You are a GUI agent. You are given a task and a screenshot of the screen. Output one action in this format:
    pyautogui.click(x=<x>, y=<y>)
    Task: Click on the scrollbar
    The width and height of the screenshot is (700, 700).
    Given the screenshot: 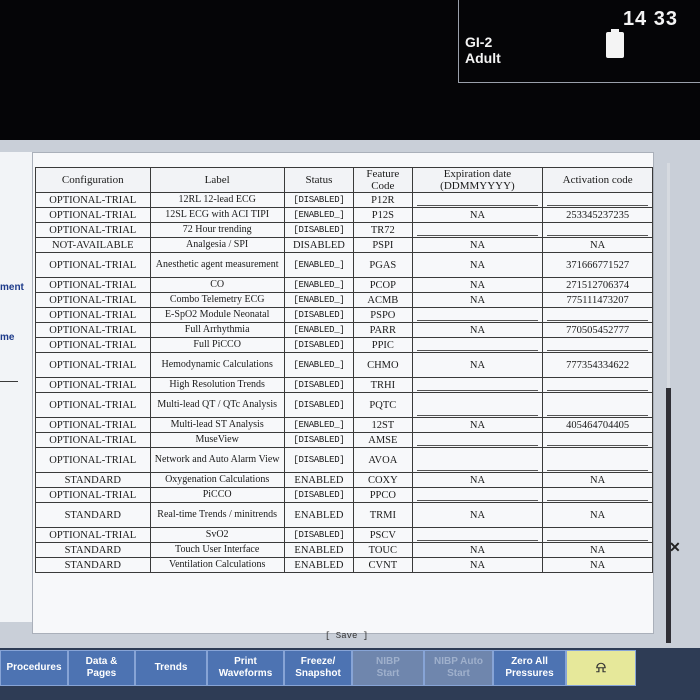 What is the action you would take?
    pyautogui.click(x=668, y=403)
    